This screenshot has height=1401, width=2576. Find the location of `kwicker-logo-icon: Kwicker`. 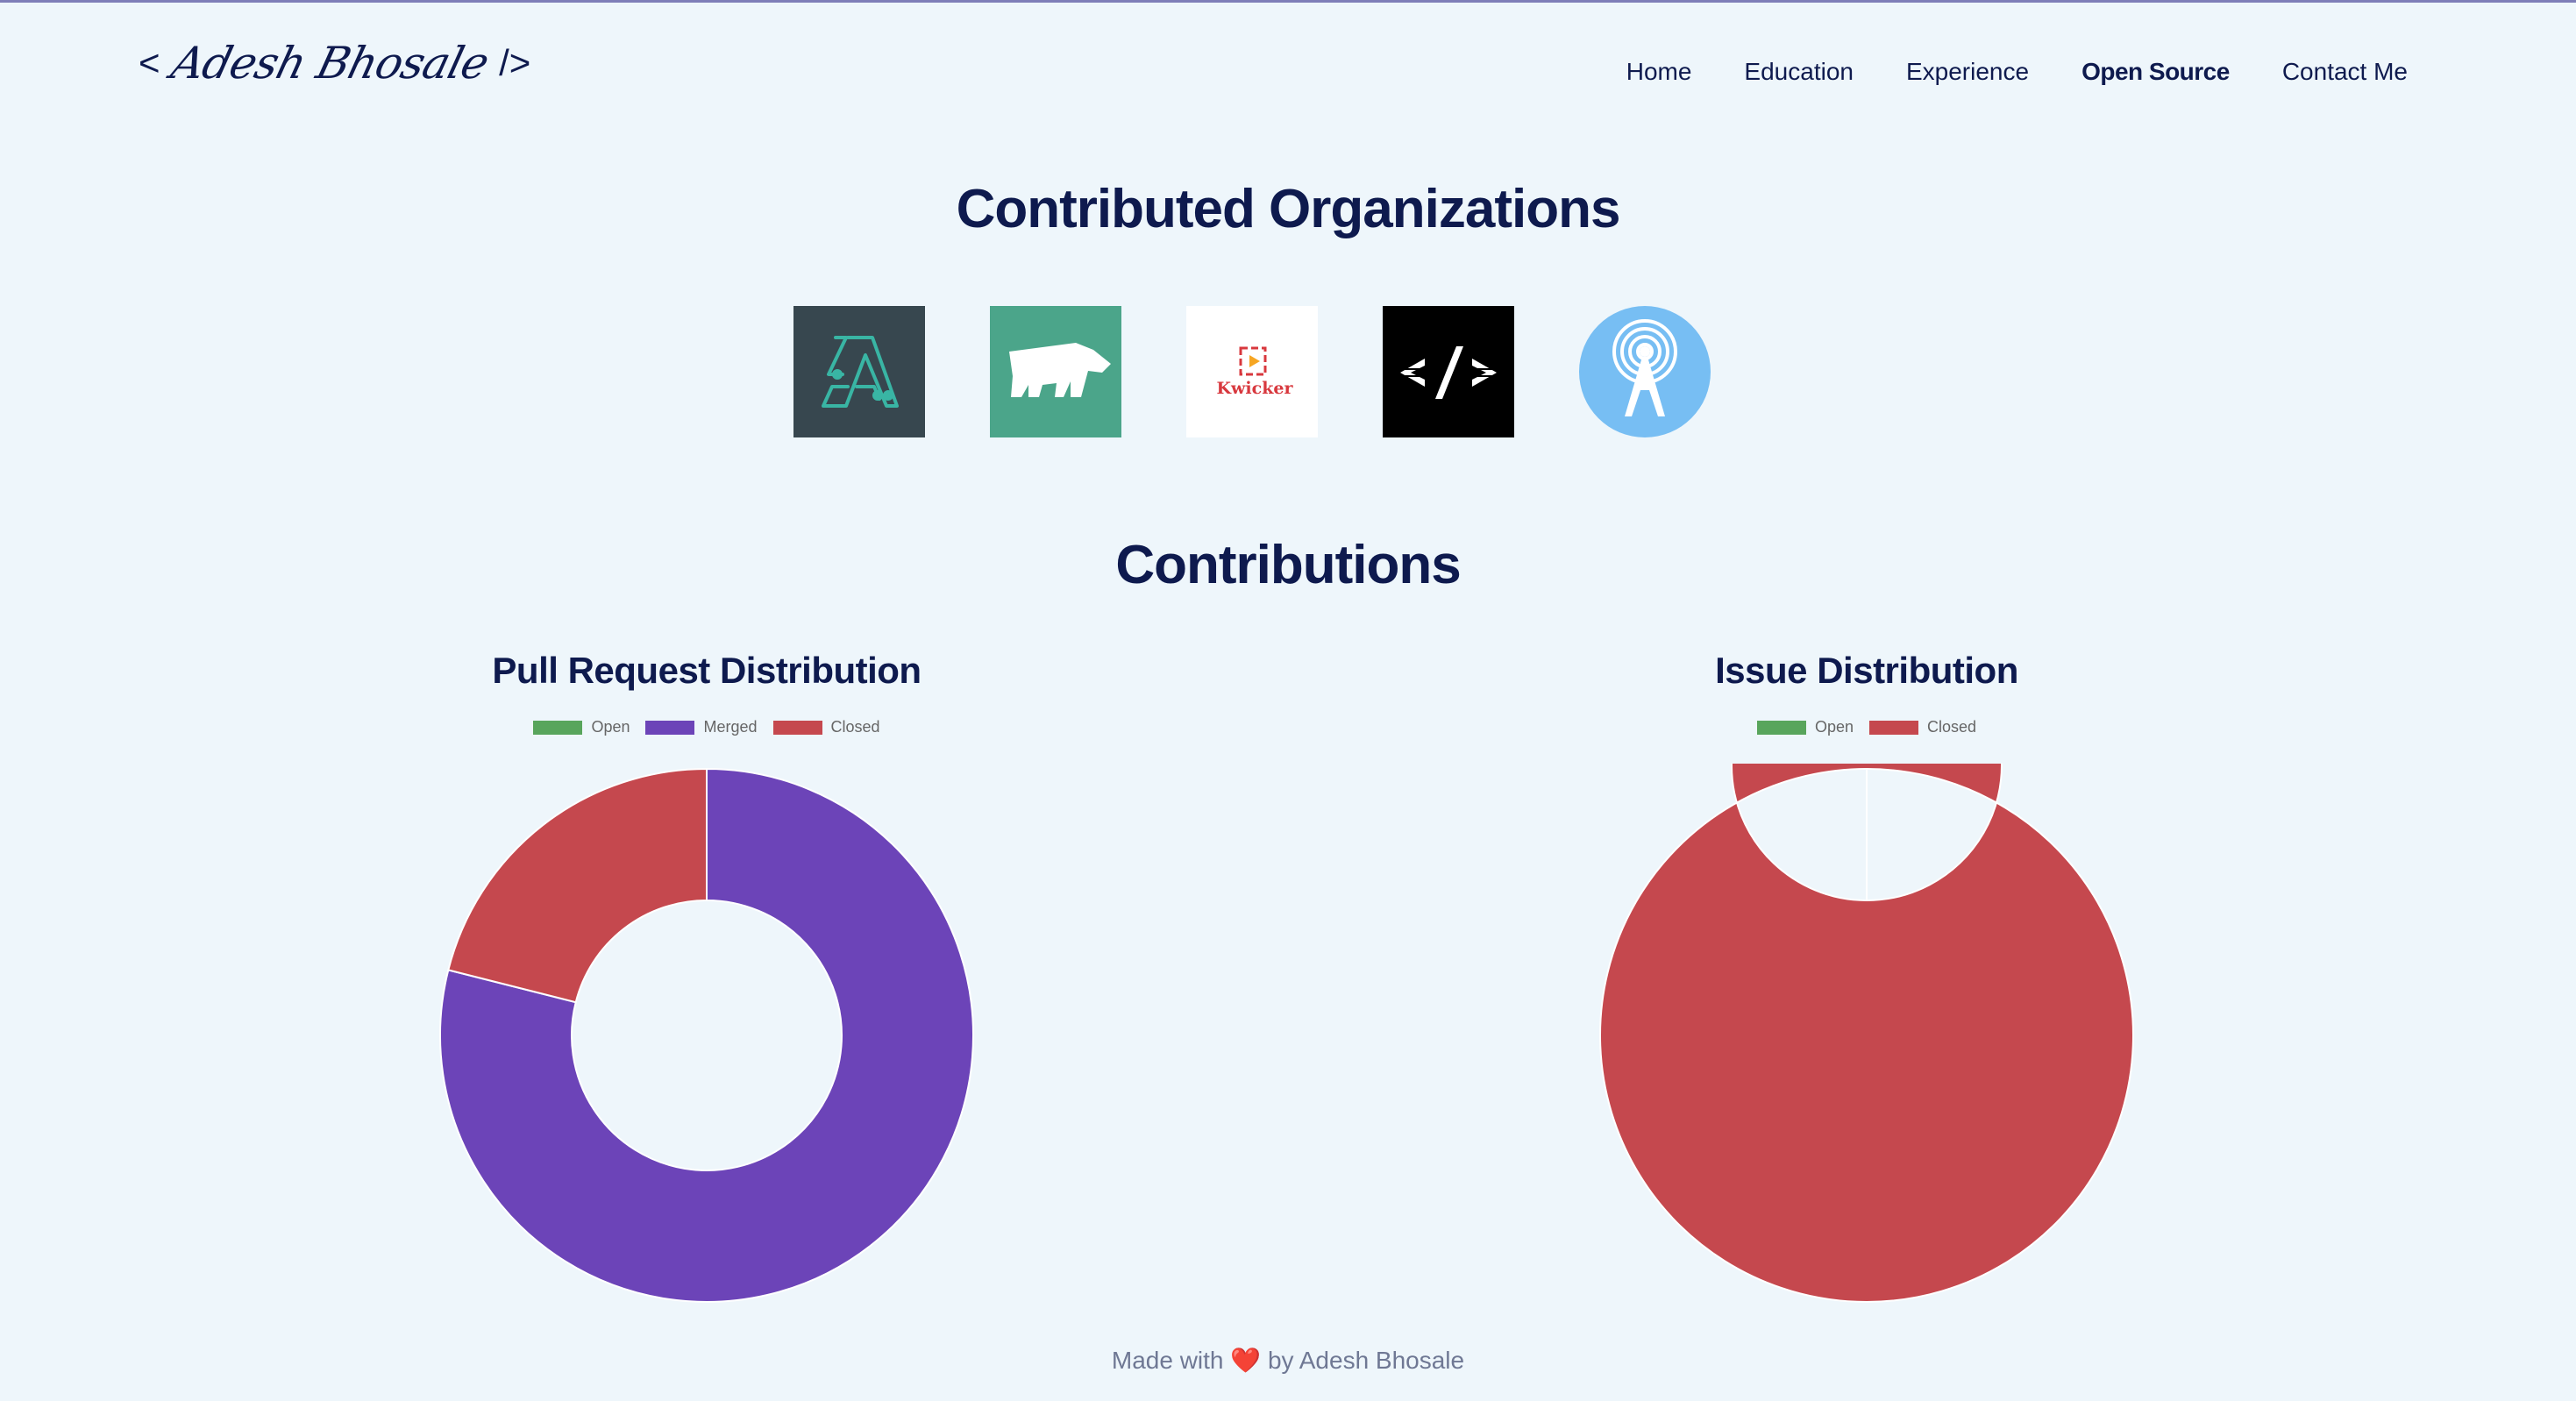

kwicker-logo-icon: Kwicker is located at coordinates (1252, 371).